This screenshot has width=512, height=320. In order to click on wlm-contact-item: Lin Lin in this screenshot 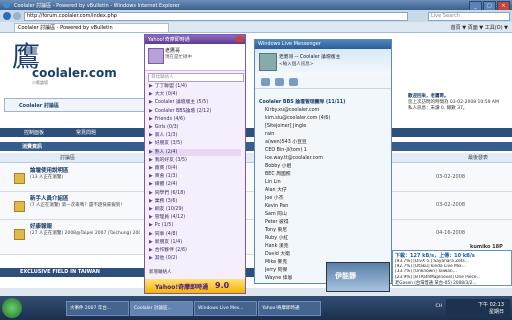, I will do `click(327, 183)`.